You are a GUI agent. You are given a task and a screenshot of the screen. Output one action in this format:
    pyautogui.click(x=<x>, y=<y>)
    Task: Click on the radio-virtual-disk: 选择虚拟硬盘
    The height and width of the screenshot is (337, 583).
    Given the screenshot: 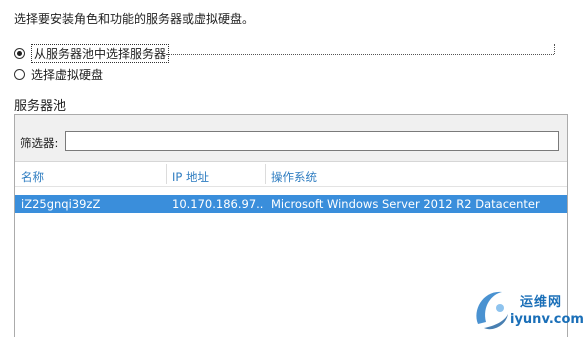 What is the action you would take?
    pyautogui.click(x=58, y=74)
    